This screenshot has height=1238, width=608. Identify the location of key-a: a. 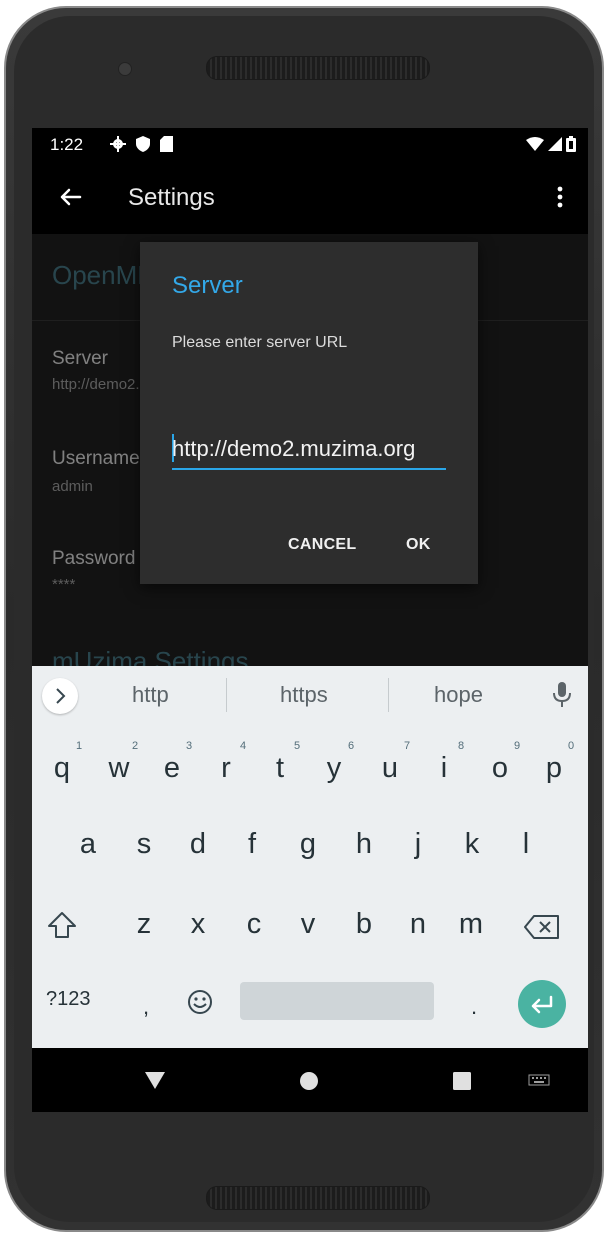
(88, 844).